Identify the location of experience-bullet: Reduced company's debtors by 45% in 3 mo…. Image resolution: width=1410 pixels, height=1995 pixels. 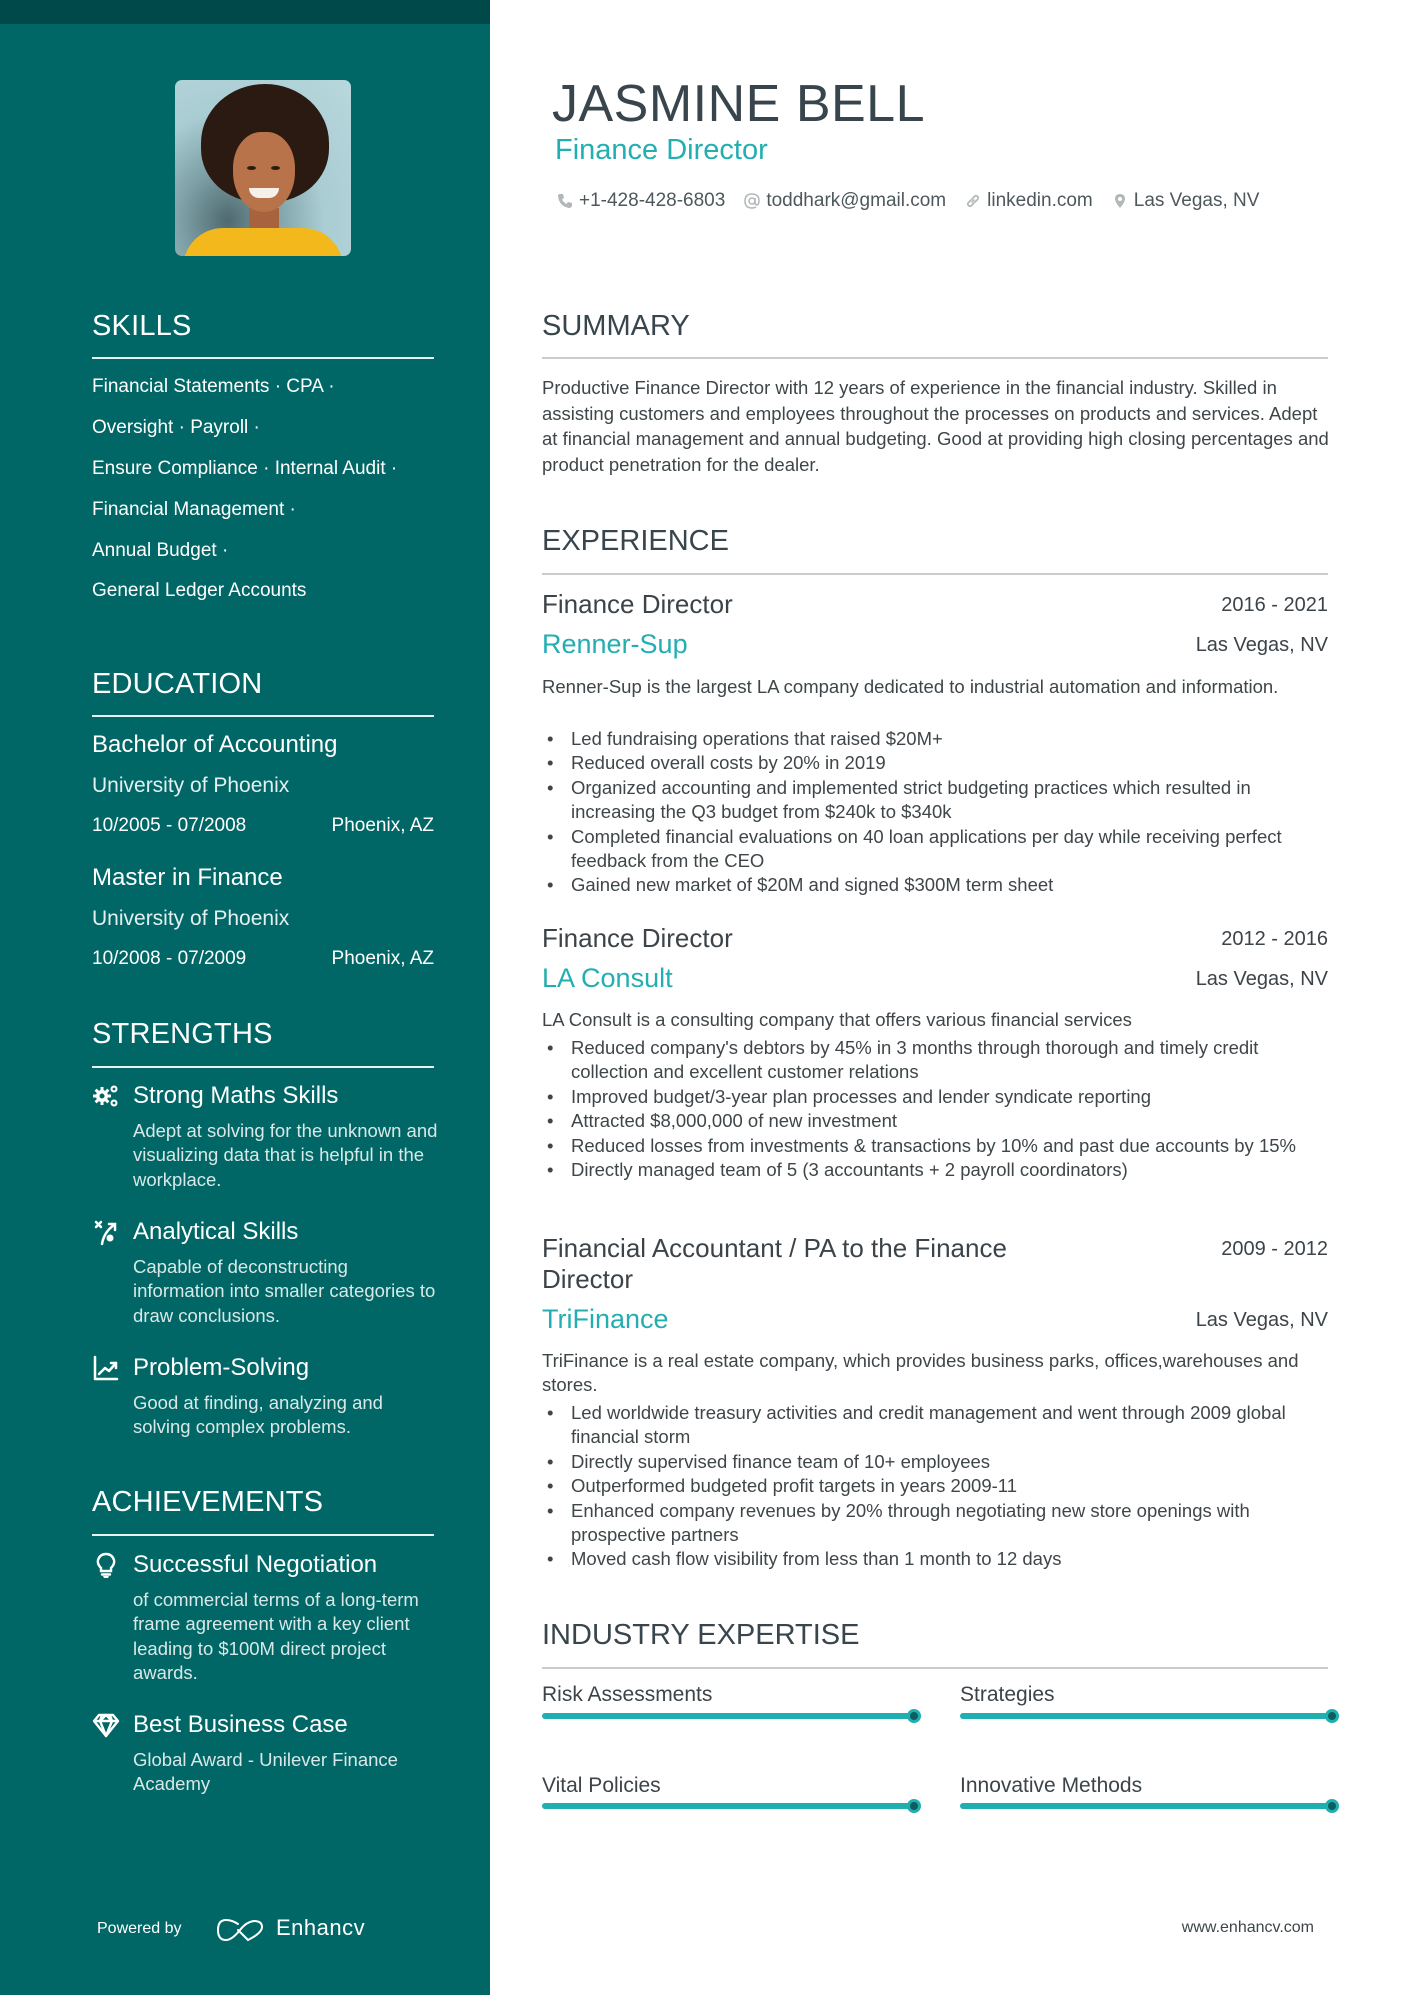
(937, 1060).